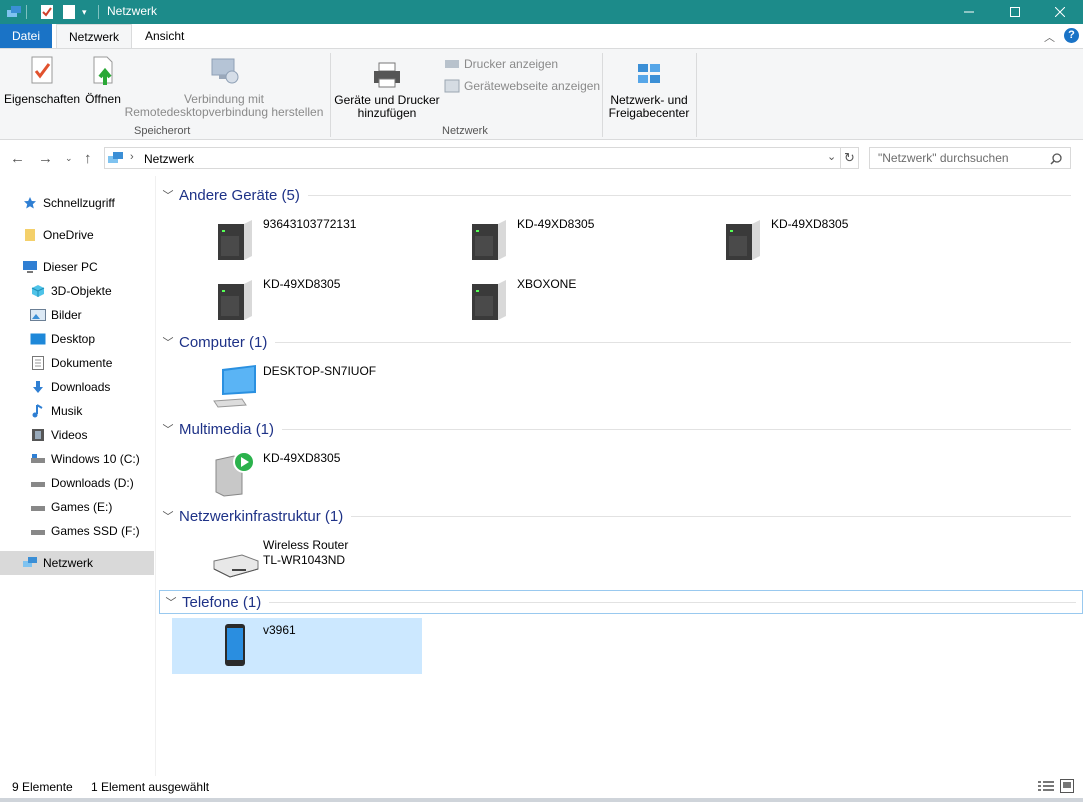 Image resolution: width=1083 pixels, height=802 pixels. I want to click on windows-drive-icon, so click(38, 459).